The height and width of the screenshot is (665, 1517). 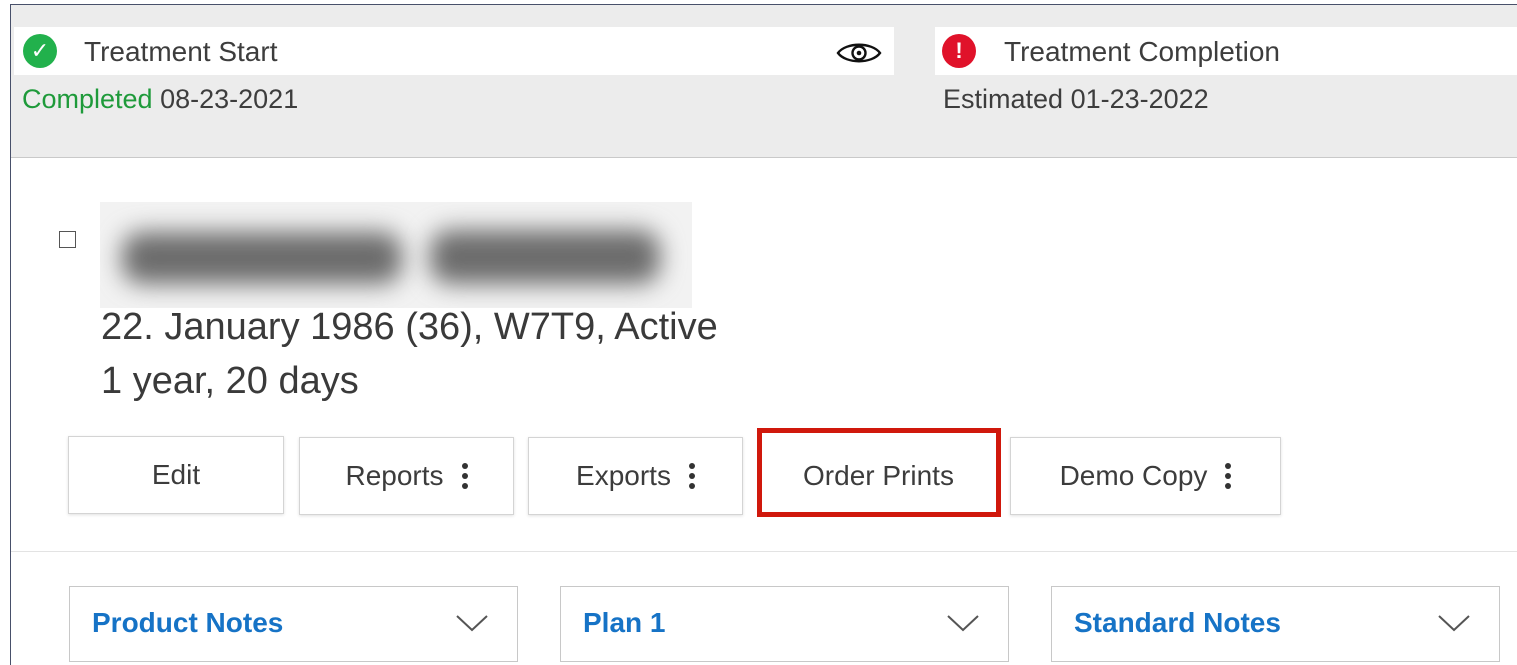 I want to click on exports-button: Exports, so click(x=635, y=476).